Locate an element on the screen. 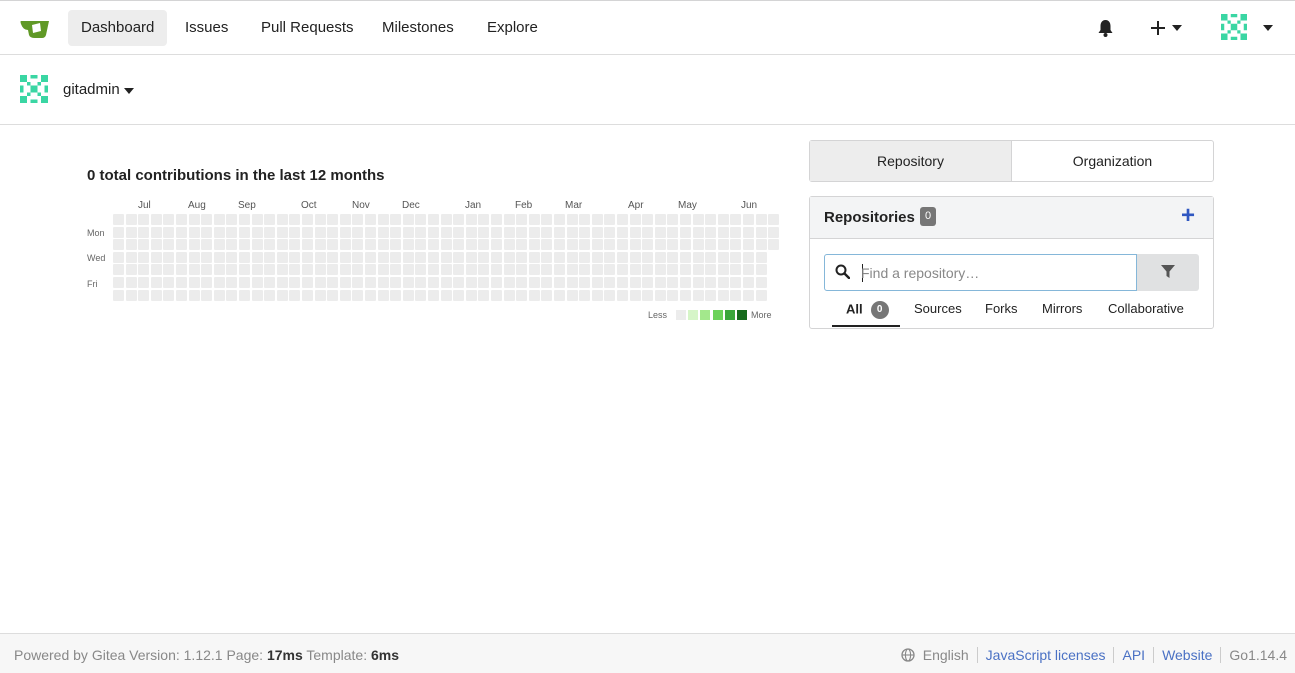 Image resolution: width=1295 pixels, height=673 pixels. nav-pull-requests: Pull Requests is located at coordinates (307, 28).